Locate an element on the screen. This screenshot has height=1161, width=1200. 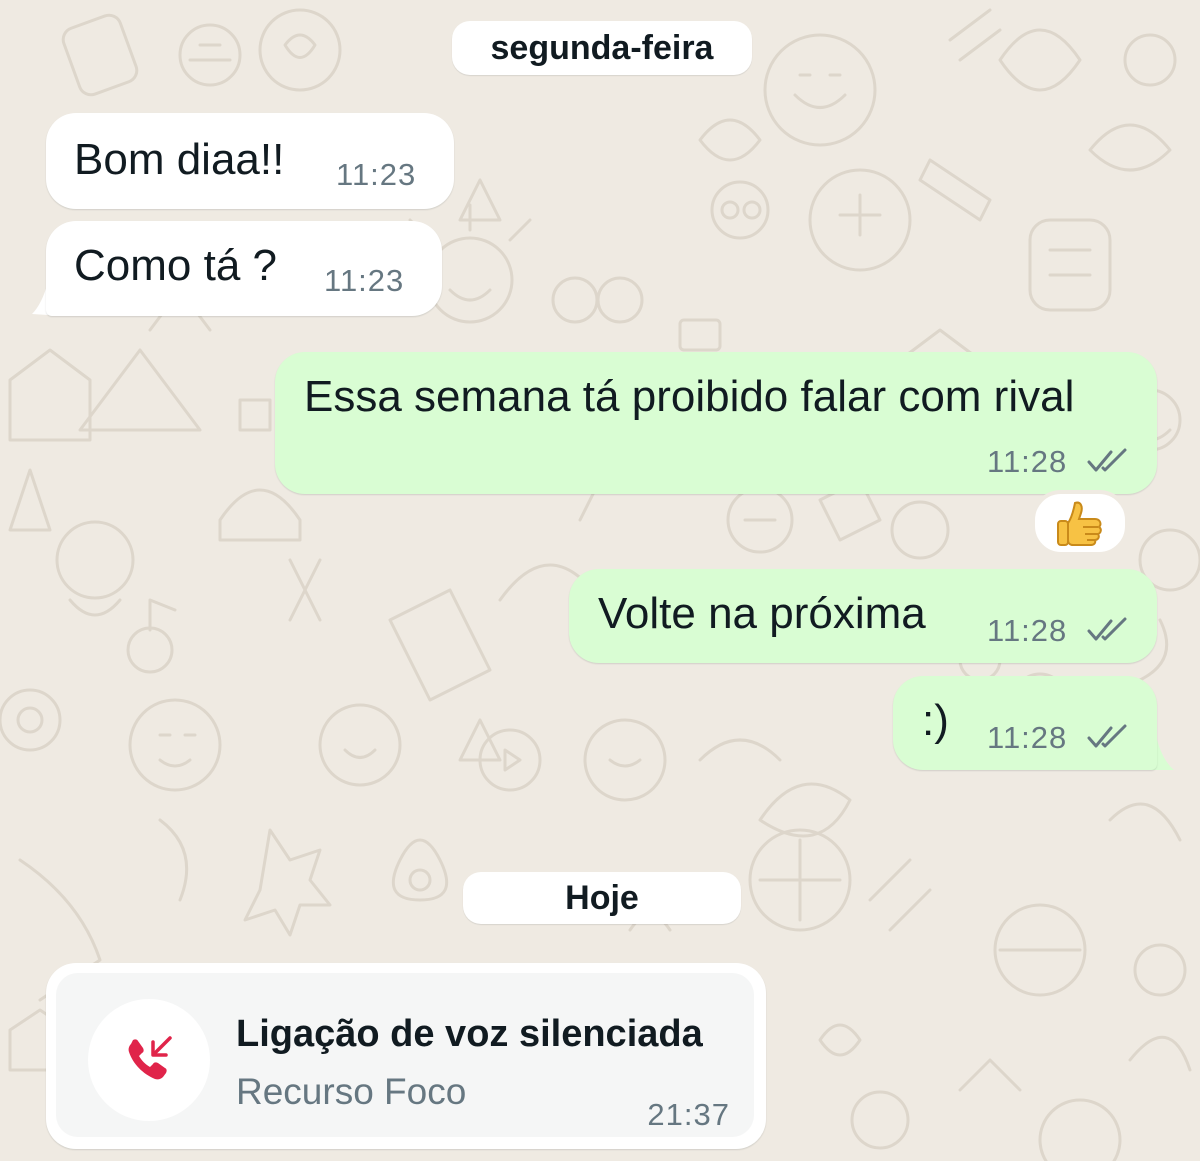
thumbs-up-icon is located at coordinates (1079, 523).